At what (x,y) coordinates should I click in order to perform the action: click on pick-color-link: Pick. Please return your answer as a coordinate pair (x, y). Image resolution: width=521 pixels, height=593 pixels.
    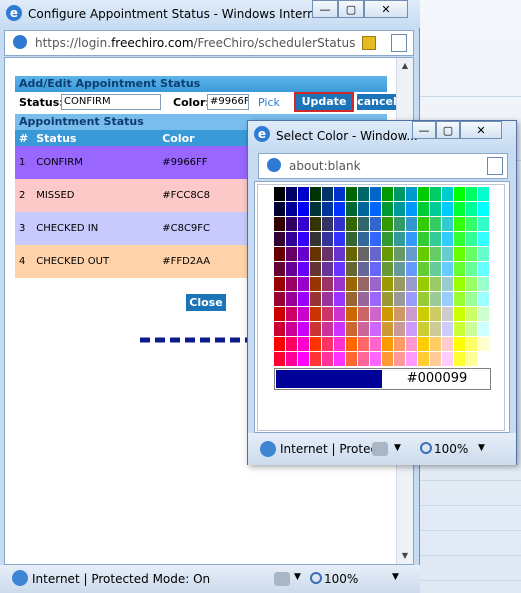
    Looking at the image, I should click on (269, 102).